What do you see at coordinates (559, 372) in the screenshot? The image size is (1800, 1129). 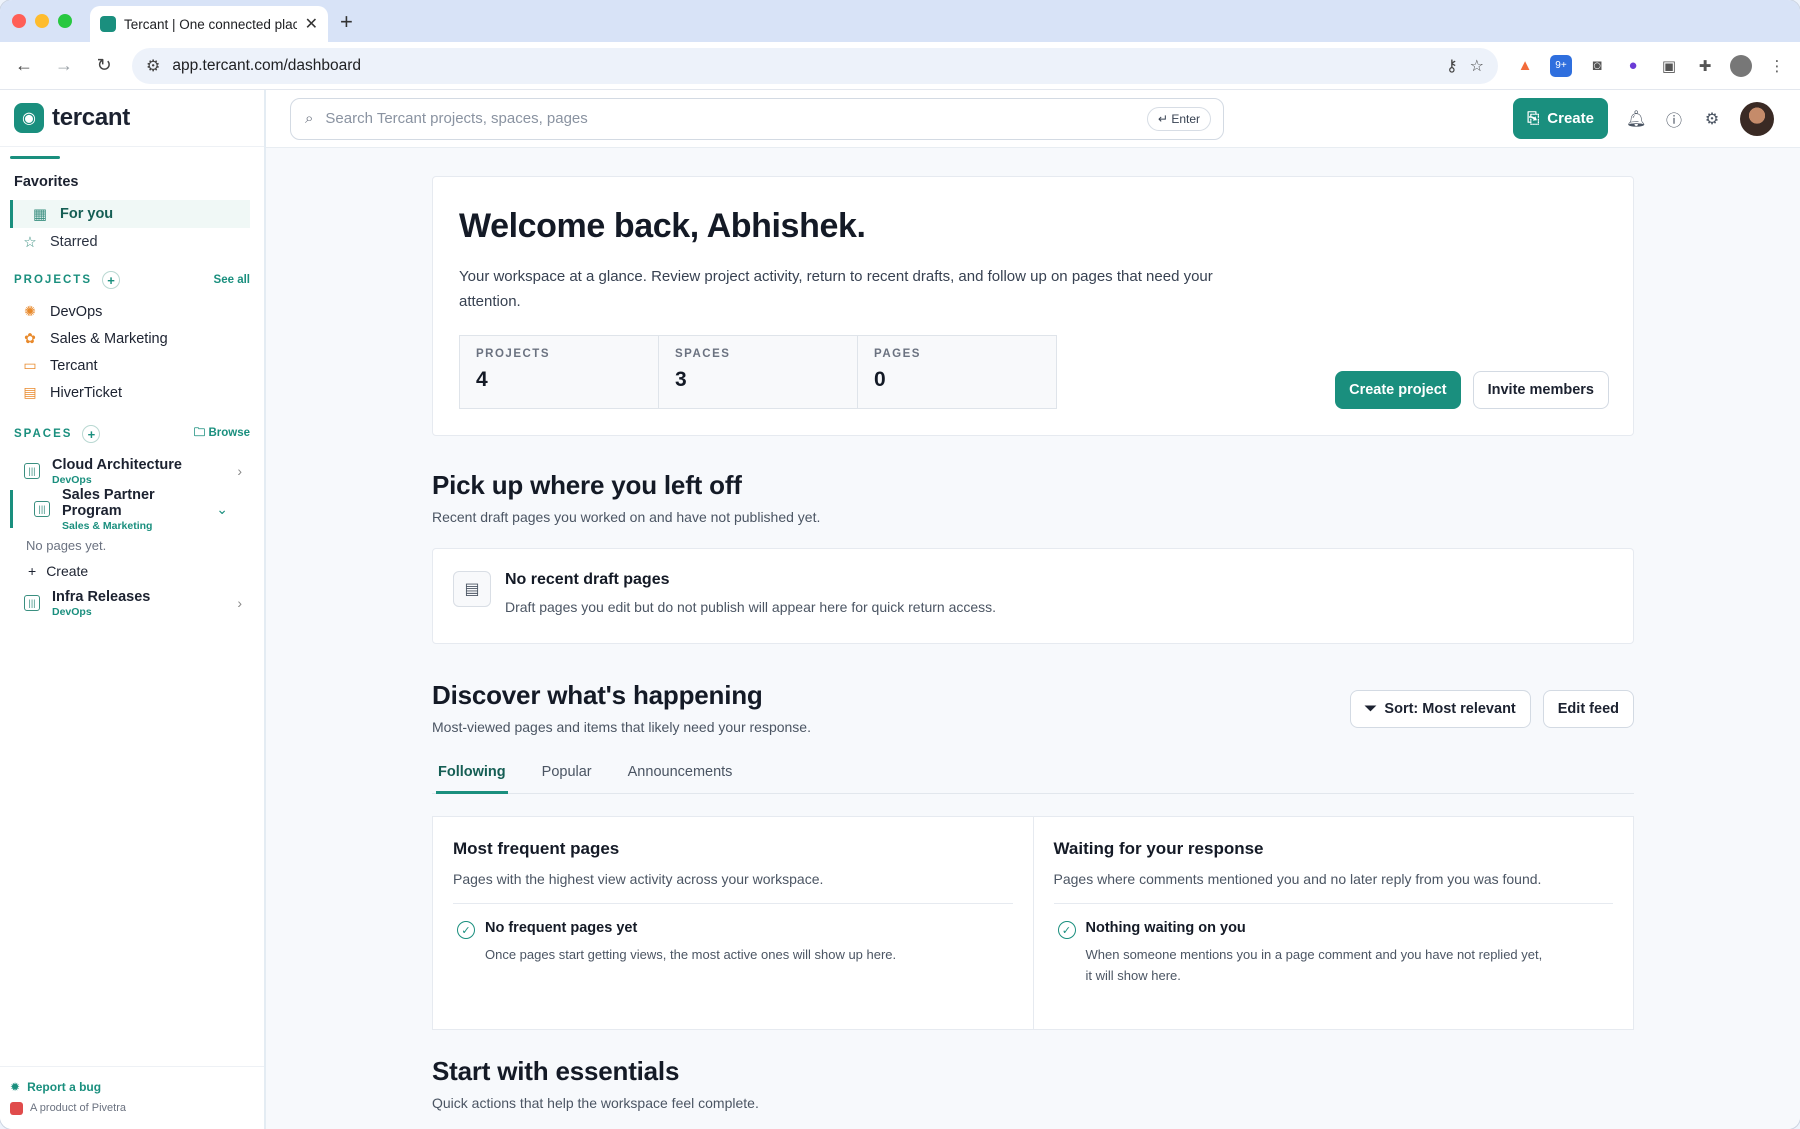 I see `stat-projects: PROJECTS 4` at bounding box center [559, 372].